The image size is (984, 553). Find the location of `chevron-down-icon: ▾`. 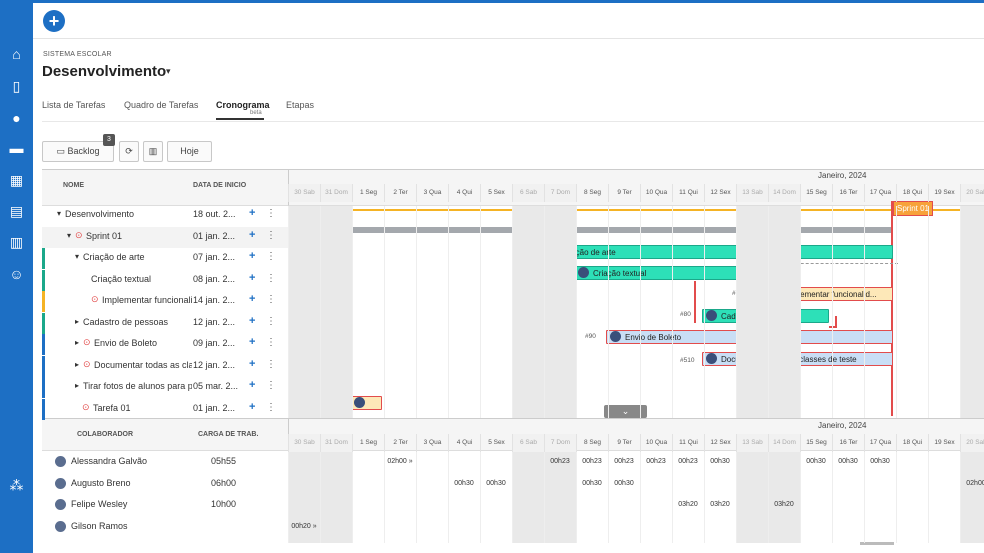

chevron-down-icon: ▾ is located at coordinates (168, 71).